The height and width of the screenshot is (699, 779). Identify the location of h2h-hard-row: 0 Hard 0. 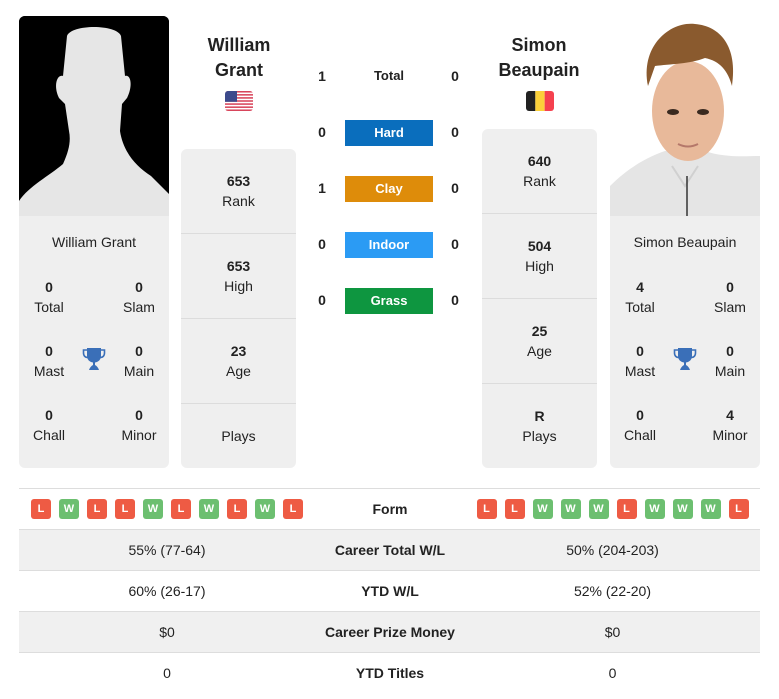
(390, 133).